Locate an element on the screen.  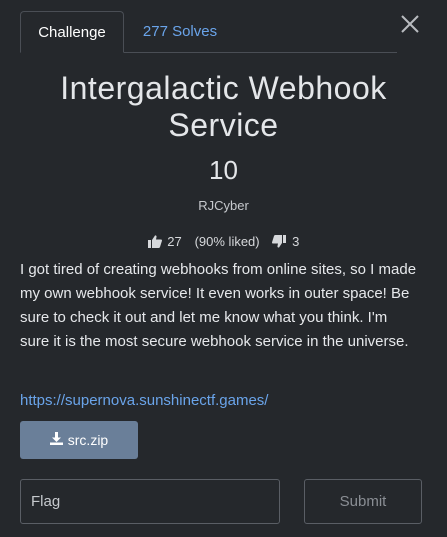
download-label: src.zip is located at coordinates (88, 440).